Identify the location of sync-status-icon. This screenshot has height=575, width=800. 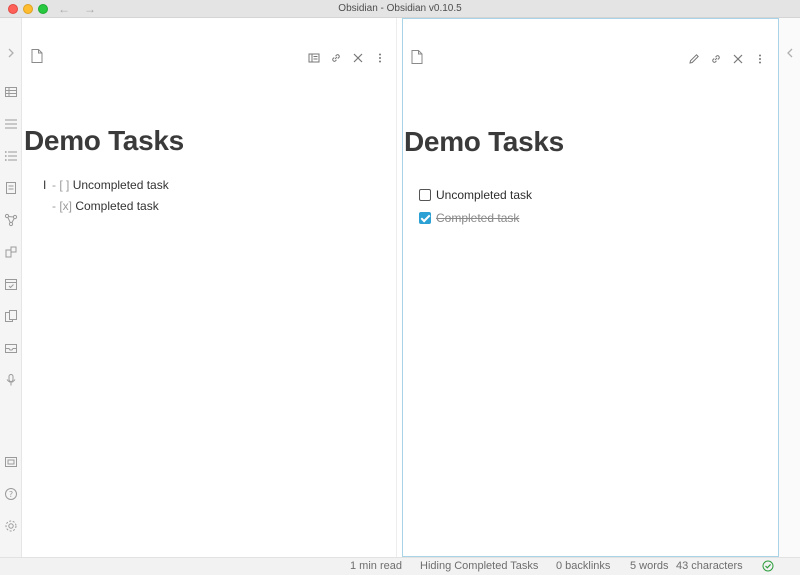
(768, 566).